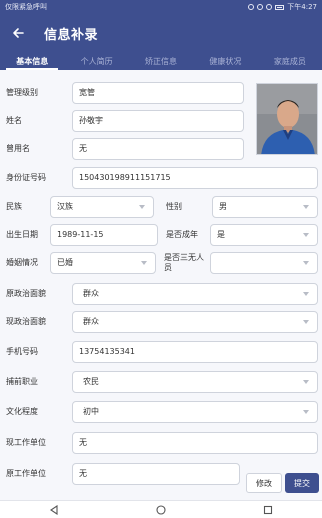 This screenshot has width=322, height=518. What do you see at coordinates (260, 7) in the screenshot?
I see `alarm-icon` at bounding box center [260, 7].